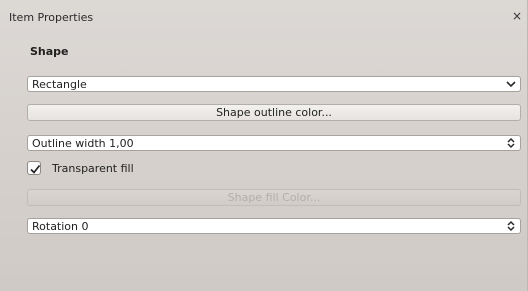  Describe the element at coordinates (59, 84) in the screenshot. I see `shape-type-value: Rectangle` at that location.